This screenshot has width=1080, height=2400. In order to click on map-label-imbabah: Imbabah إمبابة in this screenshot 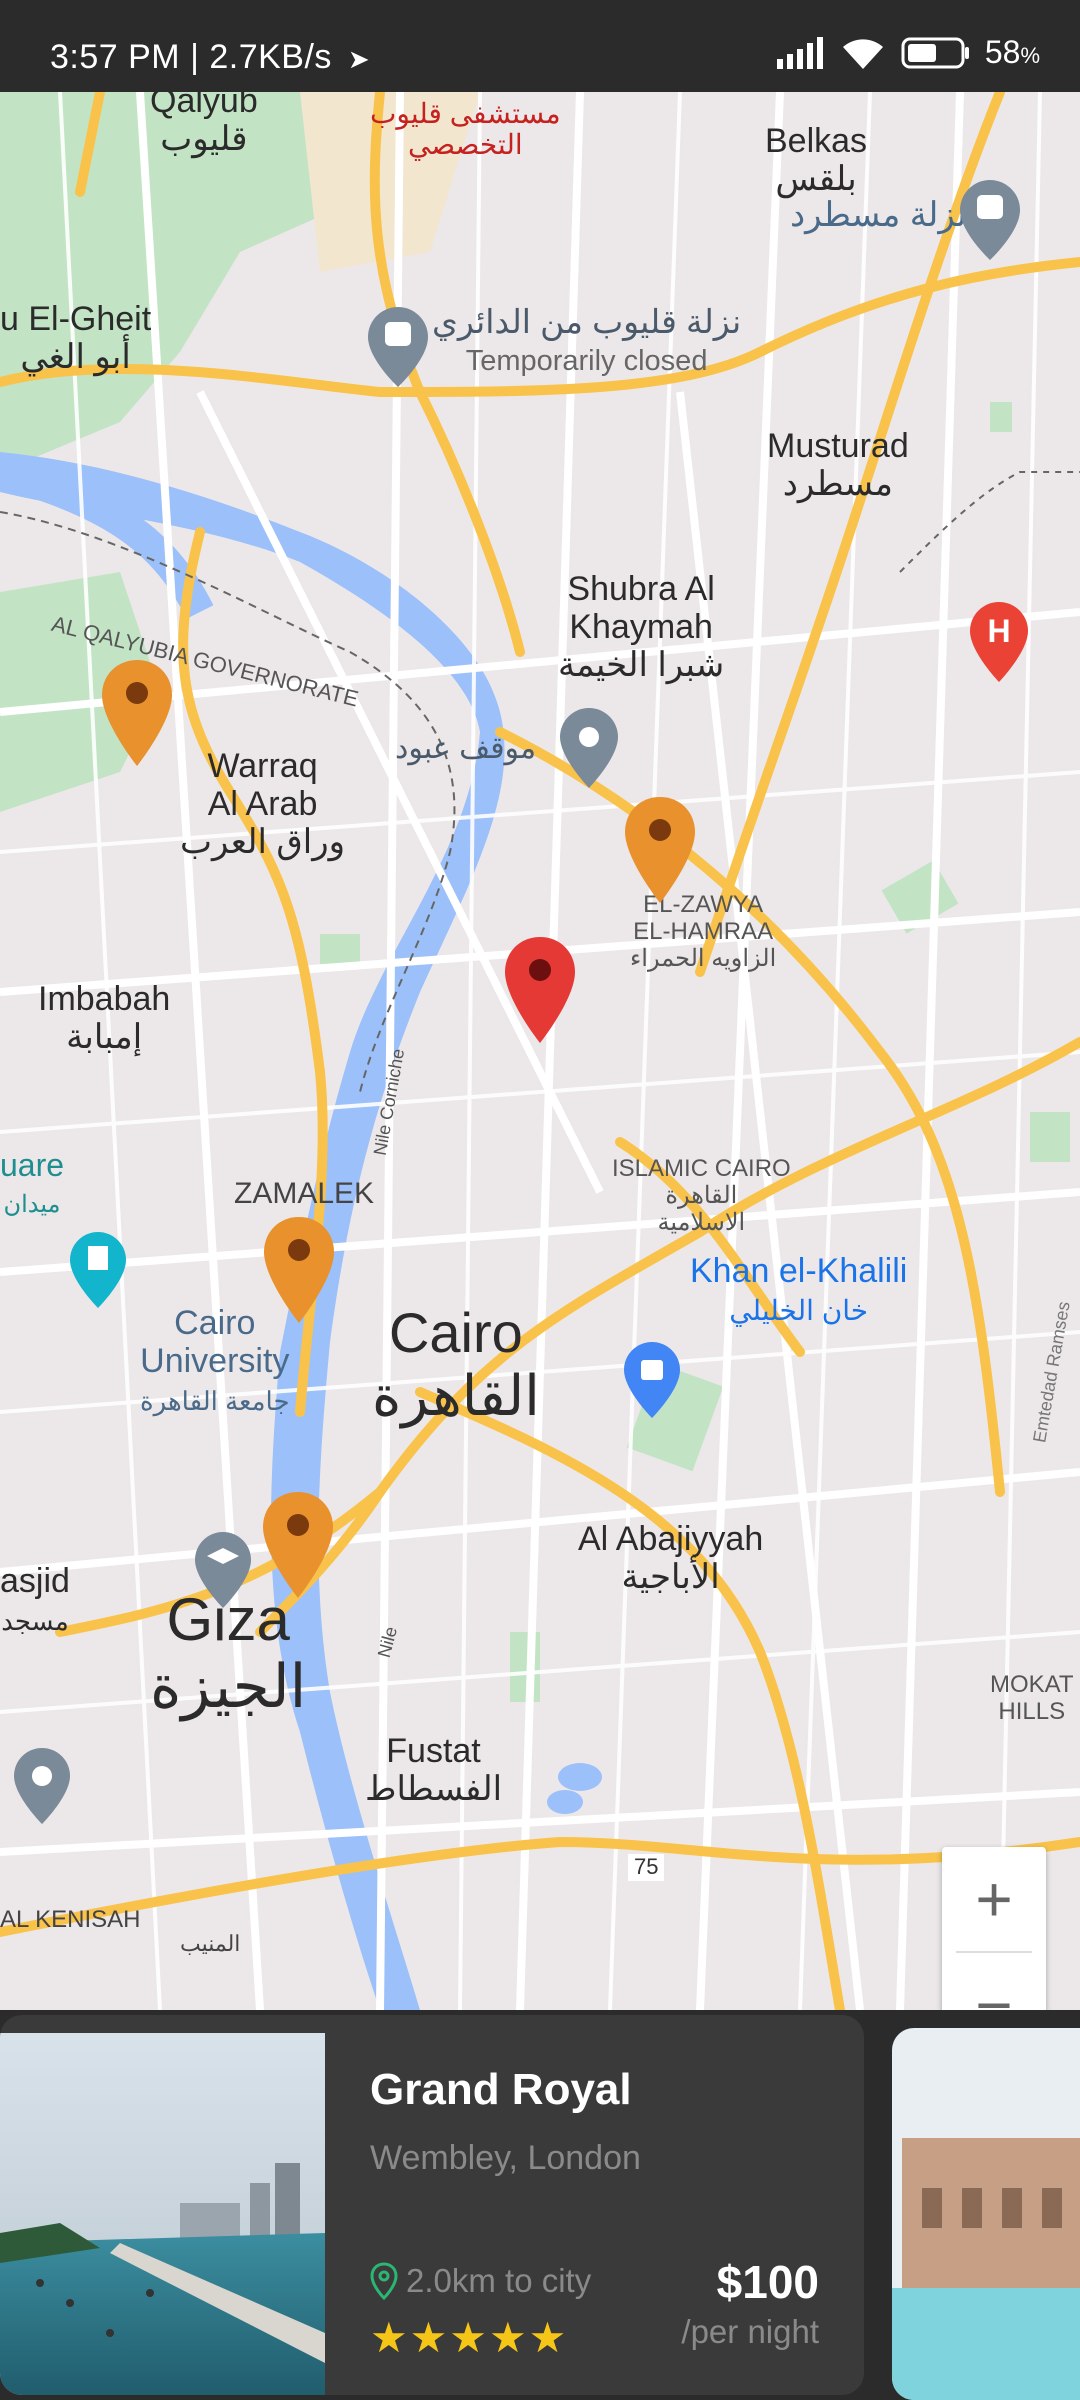, I will do `click(104, 1018)`.